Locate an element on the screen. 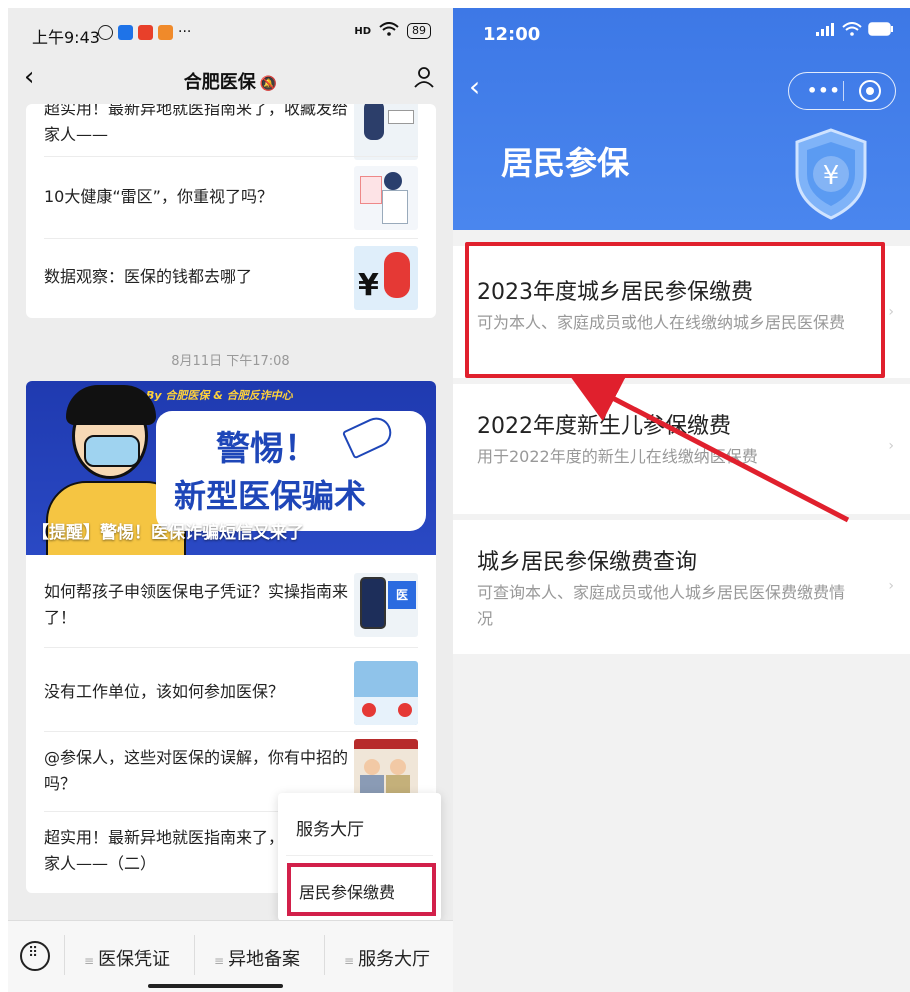 This screenshot has width=910, height=992. service-popup-menu: 服务大厅 居民参保缴费 is located at coordinates (359, 857).